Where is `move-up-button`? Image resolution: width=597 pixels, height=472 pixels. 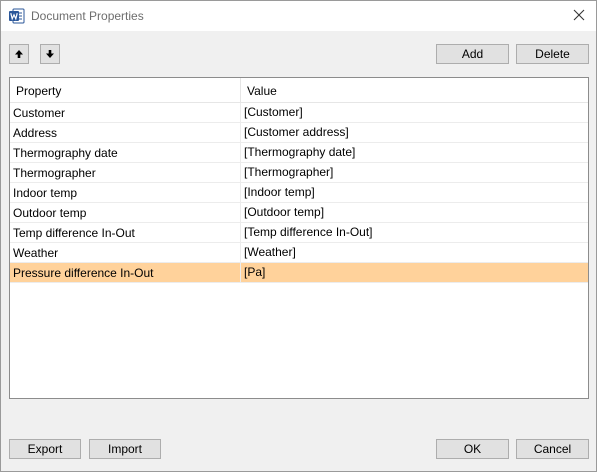
move-up-button is located at coordinates (19, 54).